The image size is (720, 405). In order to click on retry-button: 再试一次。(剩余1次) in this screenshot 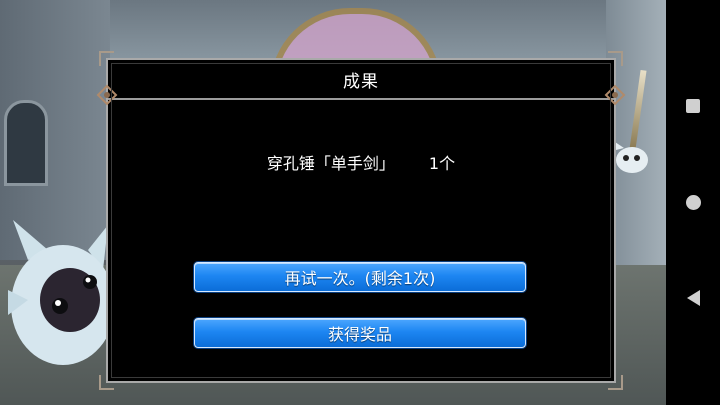, I will do `click(360, 277)`.